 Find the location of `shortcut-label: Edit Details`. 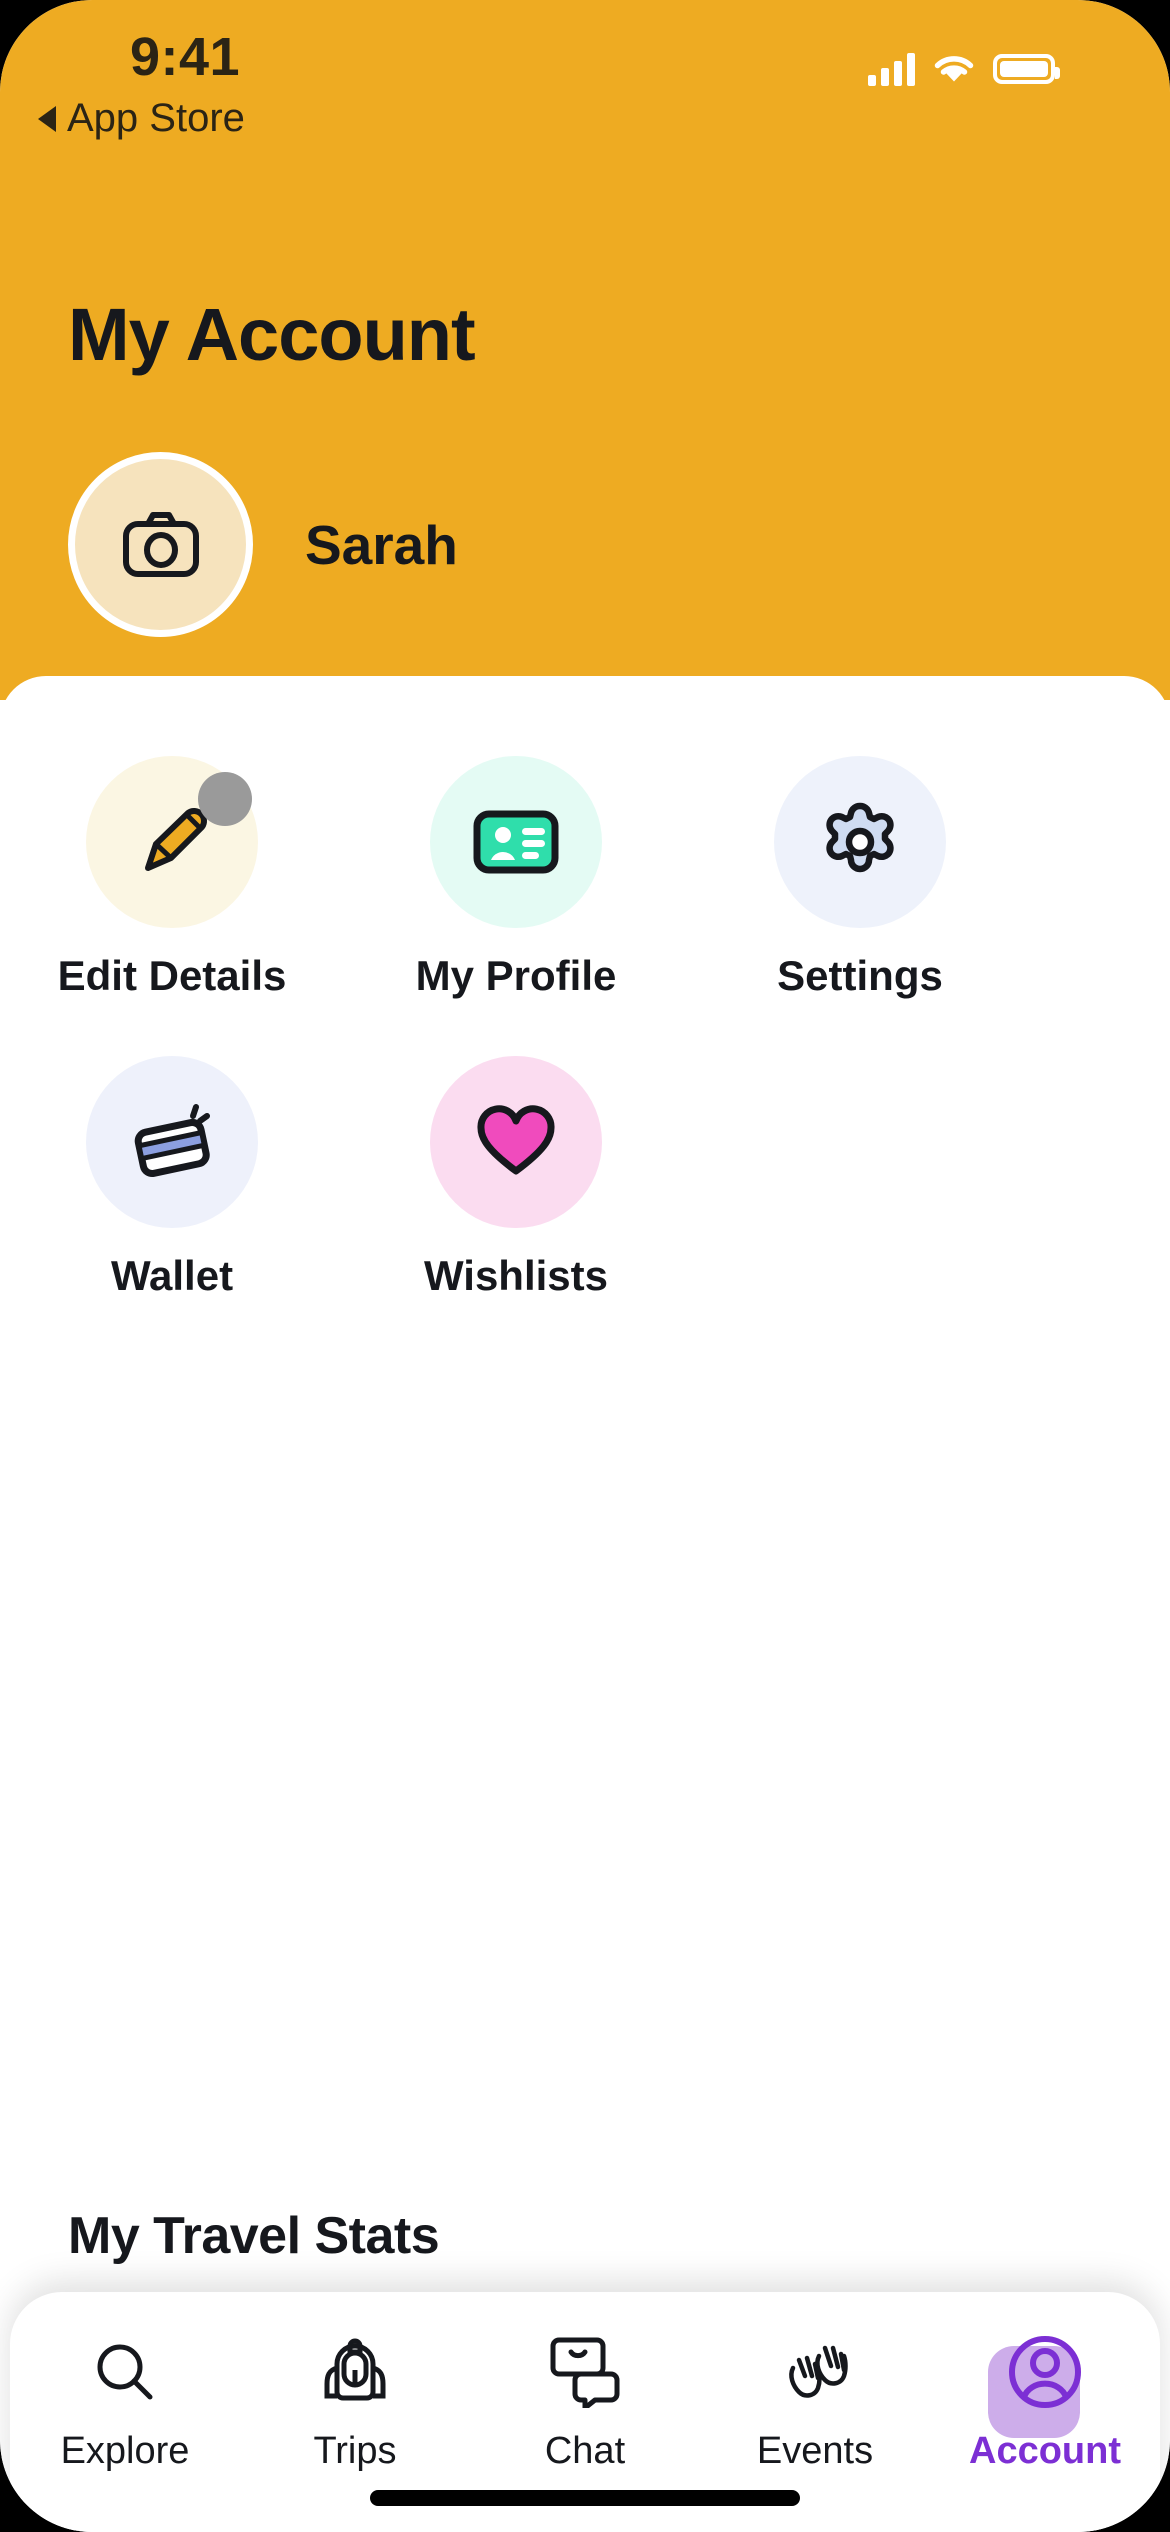

shortcut-label: Edit Details is located at coordinates (172, 975).